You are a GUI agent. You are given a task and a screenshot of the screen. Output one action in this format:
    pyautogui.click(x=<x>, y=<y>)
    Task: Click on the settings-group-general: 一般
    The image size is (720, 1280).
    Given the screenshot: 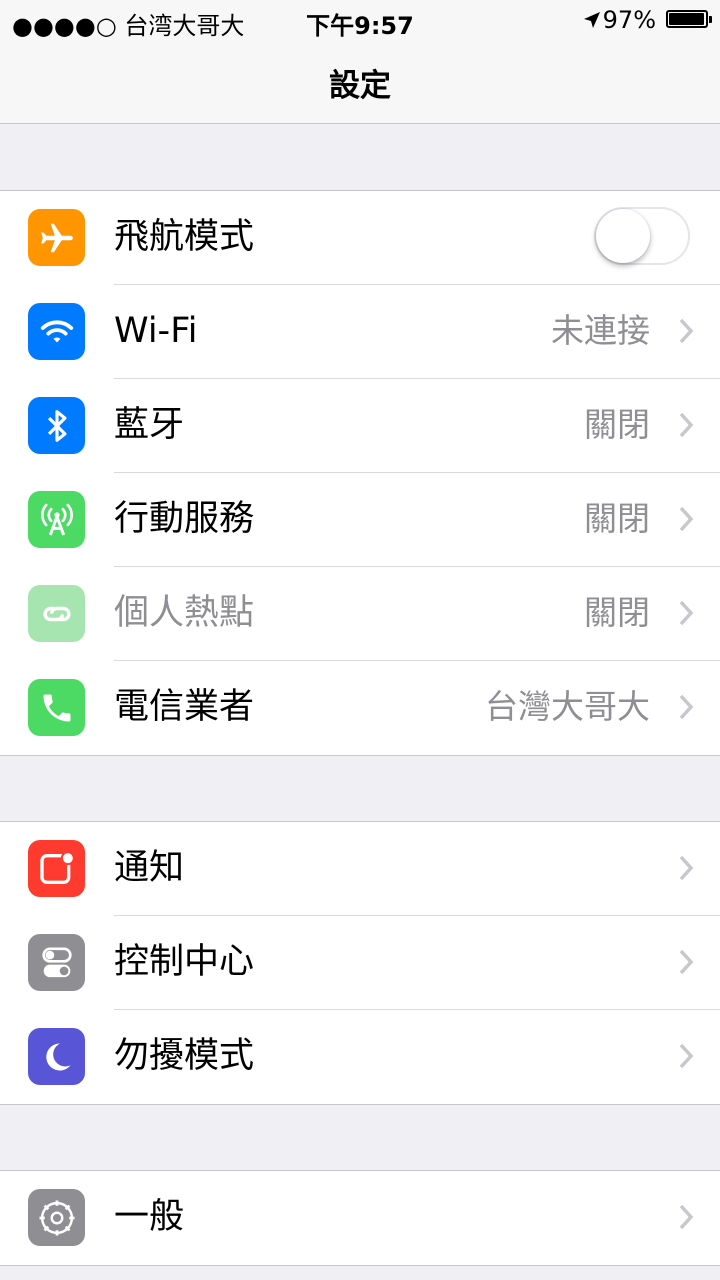 What is the action you would take?
    pyautogui.click(x=360, y=1218)
    